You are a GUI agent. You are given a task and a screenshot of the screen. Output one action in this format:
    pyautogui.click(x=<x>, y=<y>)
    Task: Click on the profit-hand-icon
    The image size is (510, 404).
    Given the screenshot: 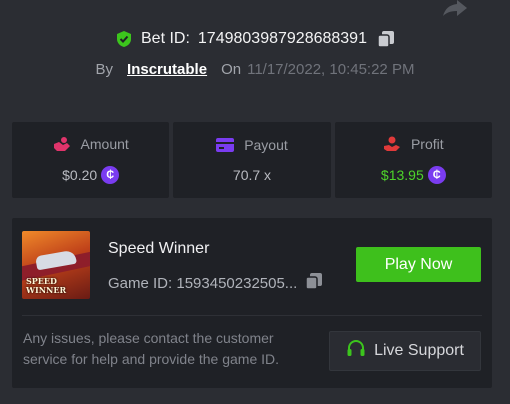 What is the action you would take?
    pyautogui.click(x=392, y=144)
    